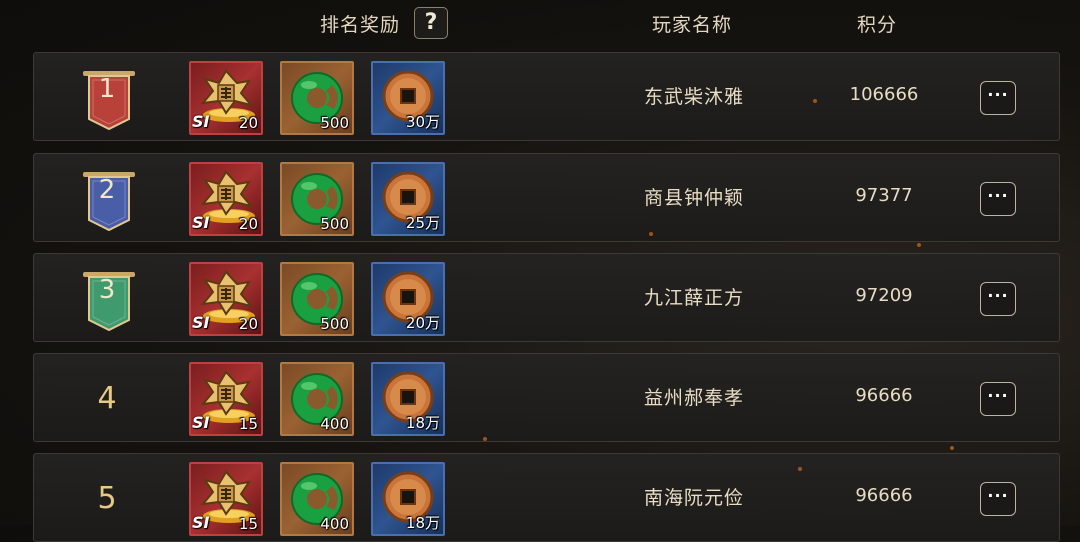 This screenshot has width=1080, height=542. I want to click on coin-reward: 30万, so click(408, 98).